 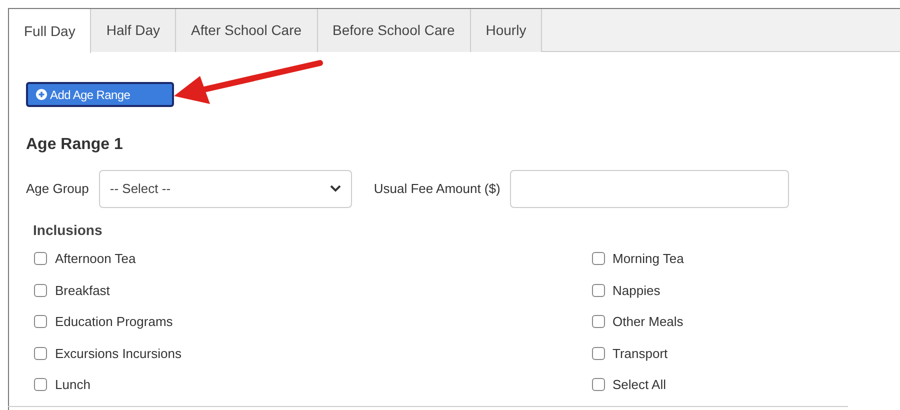 What do you see at coordinates (57, 189) in the screenshot?
I see `field-label: Age Group` at bounding box center [57, 189].